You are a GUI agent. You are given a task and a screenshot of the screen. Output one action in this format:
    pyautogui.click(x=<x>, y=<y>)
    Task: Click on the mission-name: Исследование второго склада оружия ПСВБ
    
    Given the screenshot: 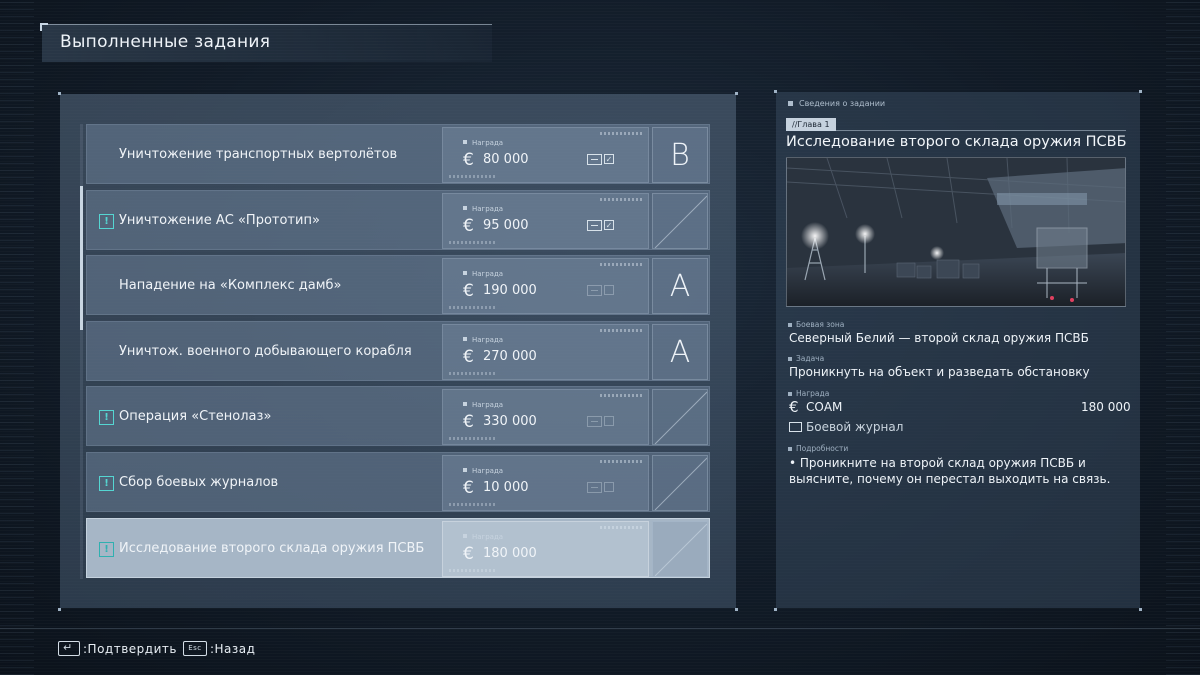 What is the action you would take?
    pyautogui.click(x=272, y=548)
    